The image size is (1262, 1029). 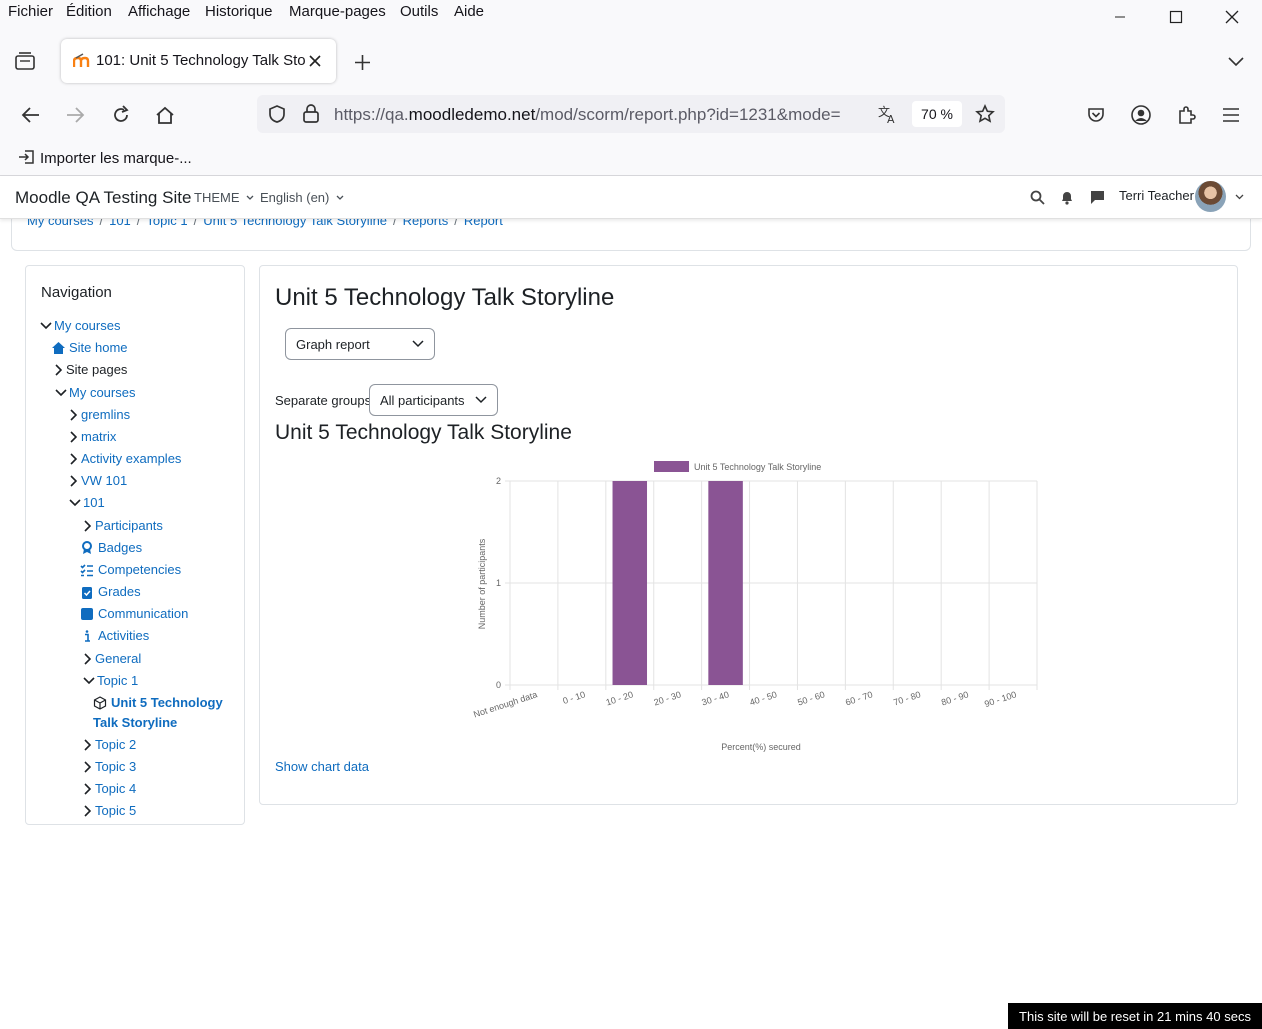 What do you see at coordinates (109, 744) in the screenshot?
I see `nav-topic-2: Topic 2` at bounding box center [109, 744].